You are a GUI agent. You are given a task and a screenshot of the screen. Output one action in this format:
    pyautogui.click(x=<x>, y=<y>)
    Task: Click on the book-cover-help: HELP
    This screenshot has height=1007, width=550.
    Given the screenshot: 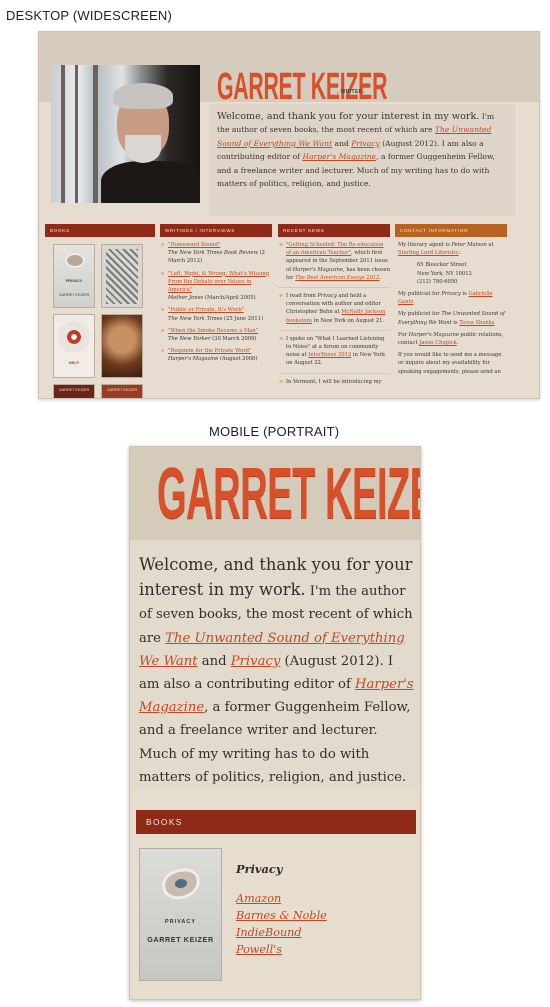 What is the action you would take?
    pyautogui.click(x=74, y=346)
    